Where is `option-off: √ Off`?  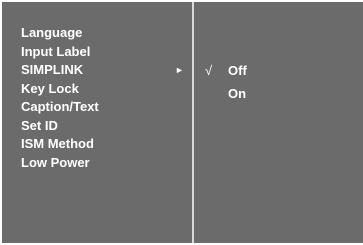
option-off: √ Off is located at coordinates (278, 70).